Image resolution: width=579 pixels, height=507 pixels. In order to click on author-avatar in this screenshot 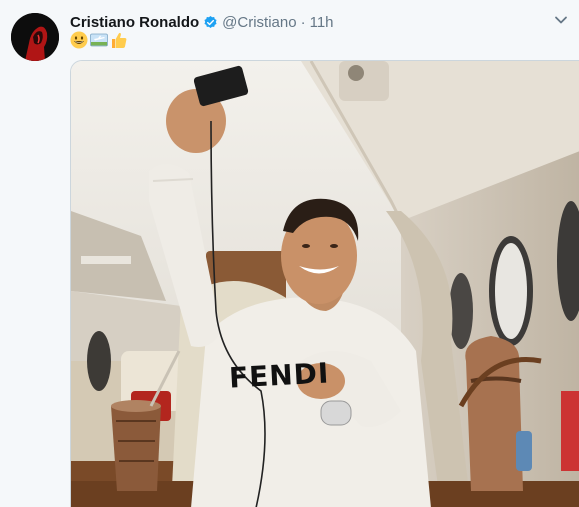, I will do `click(35, 37)`.